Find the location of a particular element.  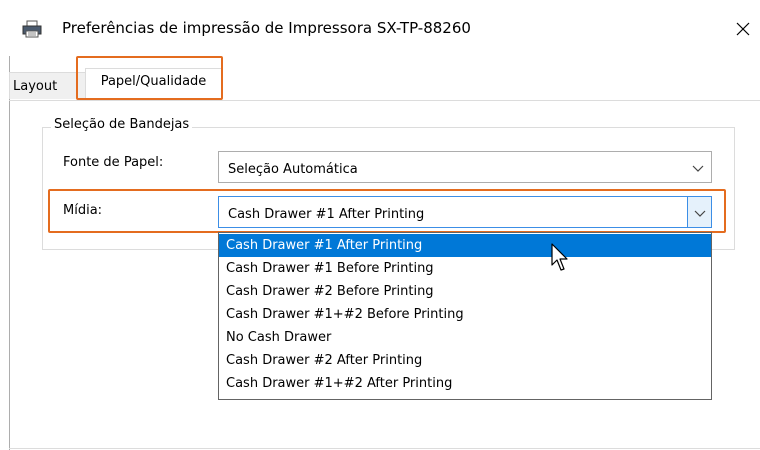

media-dropdown-button is located at coordinates (699, 212).